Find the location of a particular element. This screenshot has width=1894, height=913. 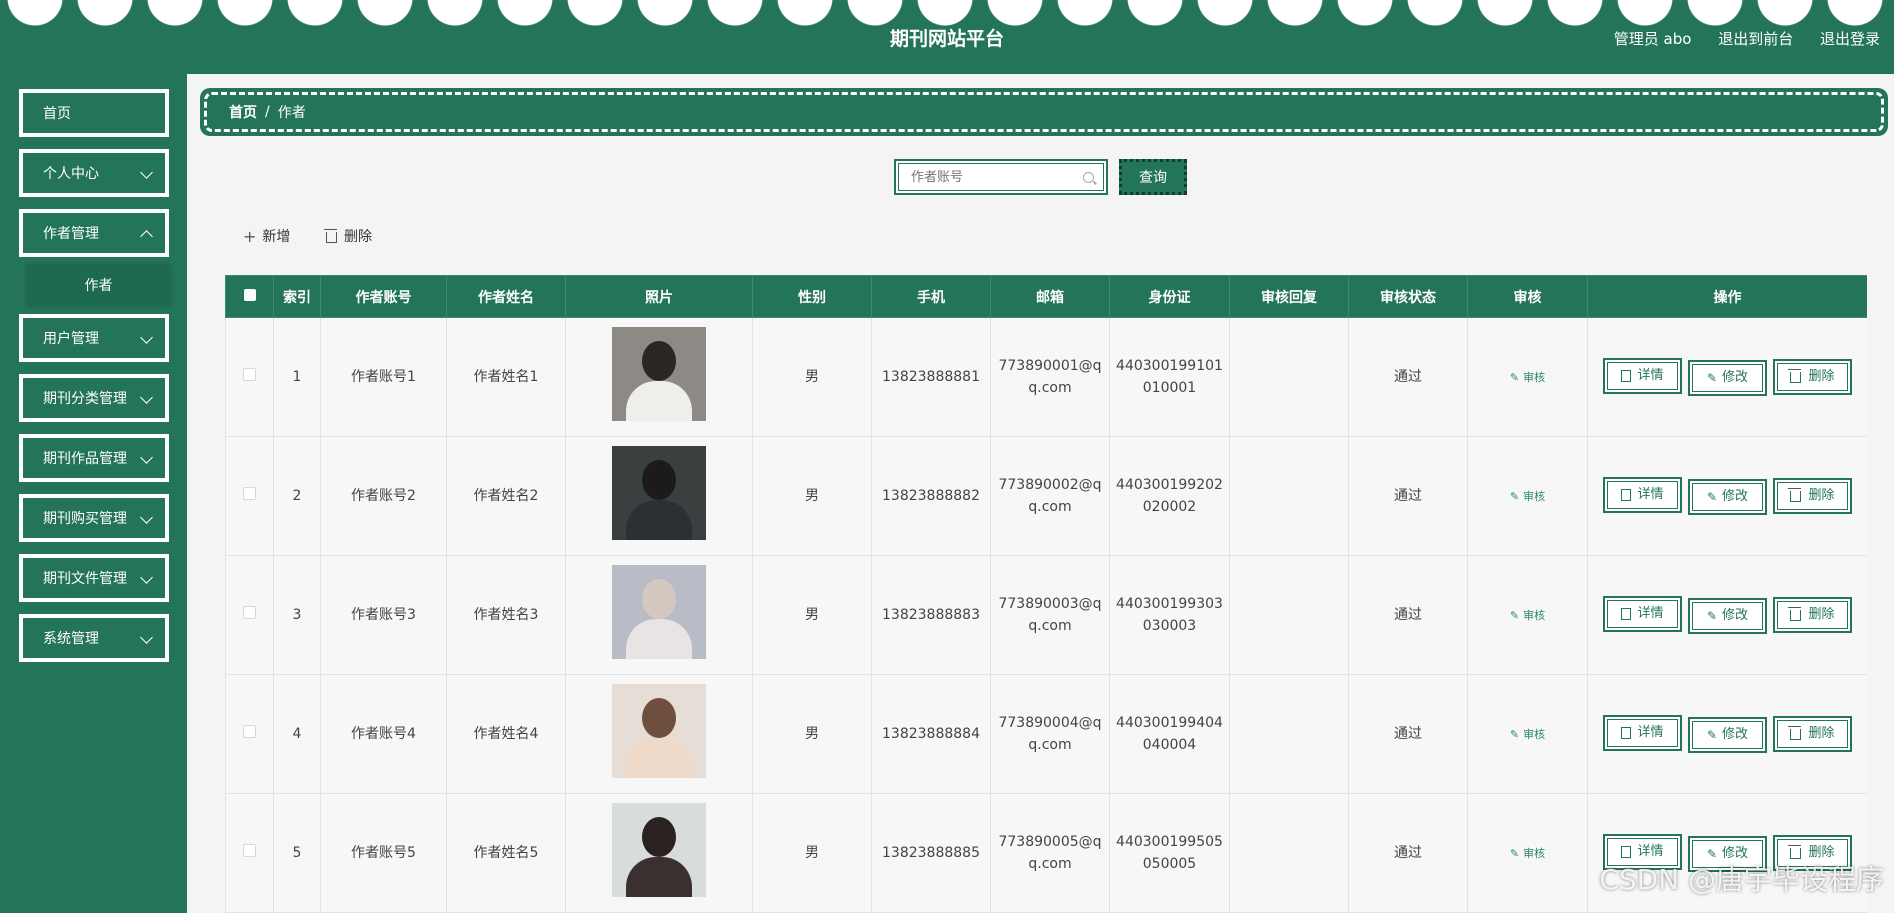

cell-index: 5 is located at coordinates (297, 853).